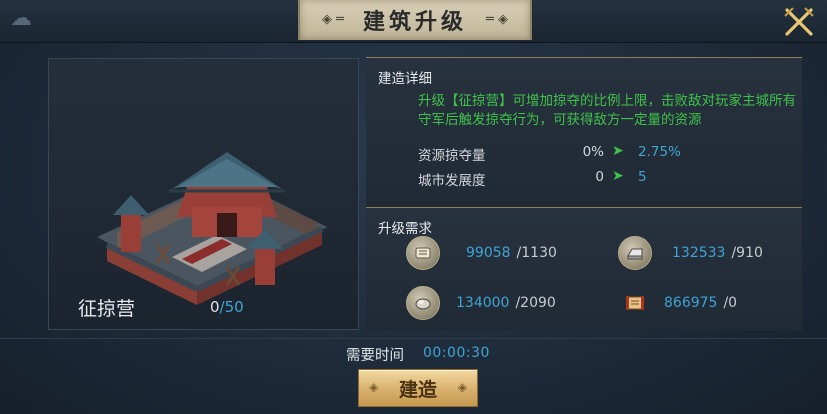 The width and height of the screenshot is (827, 414). Describe the element at coordinates (375, 356) in the screenshot. I see `time-label: 需要时间` at that location.